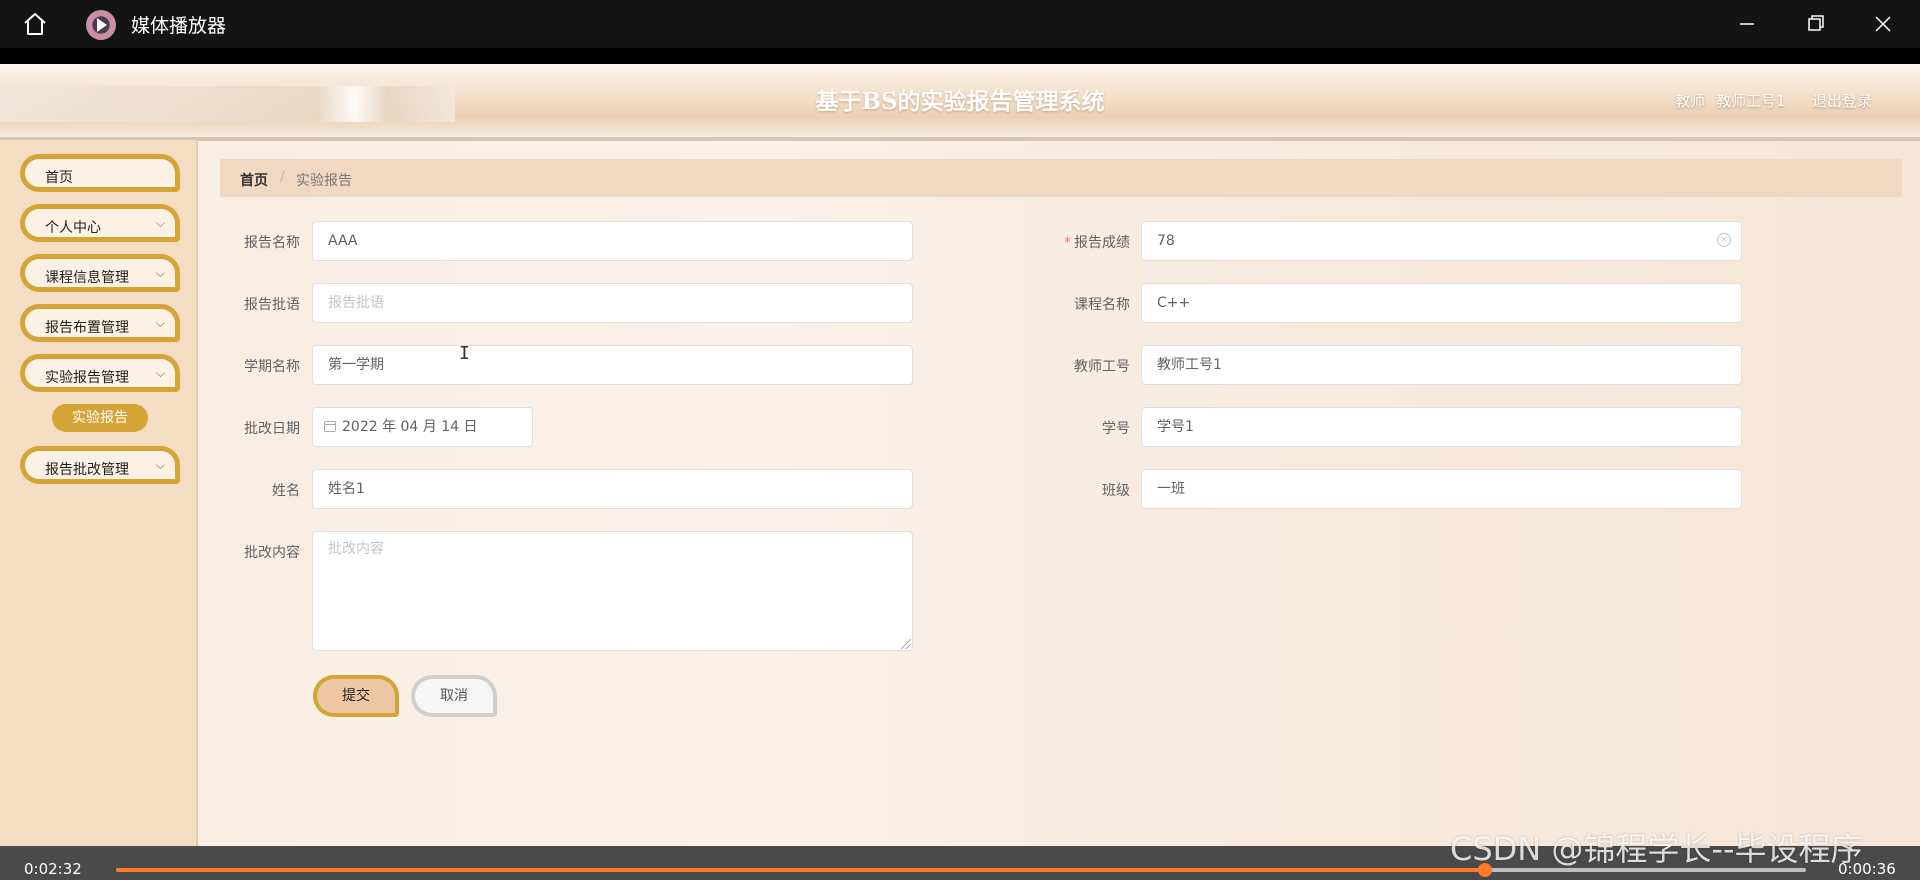 The width and height of the screenshot is (1920, 880). What do you see at coordinates (53, 869) in the screenshot?
I see `current-time: 0:02:32` at bounding box center [53, 869].